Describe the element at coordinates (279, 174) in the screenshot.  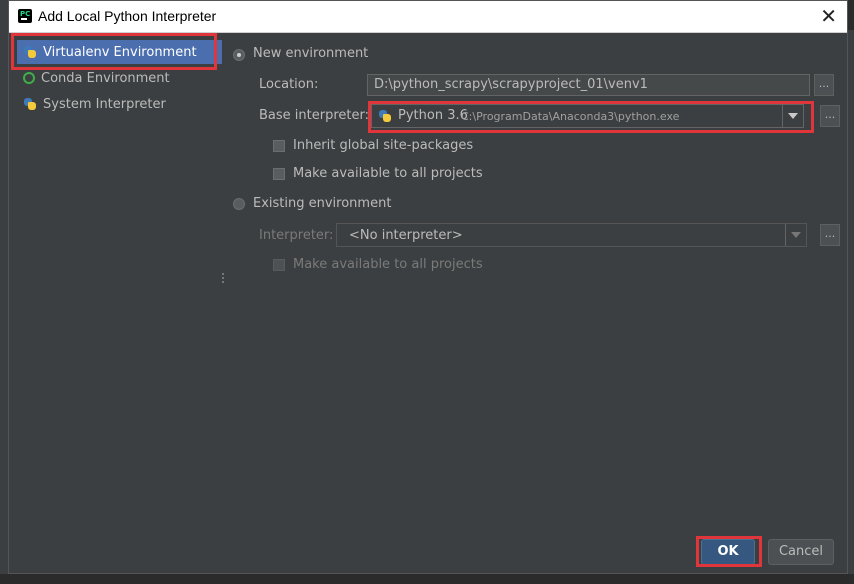
I see `make-available-checkbox` at that location.